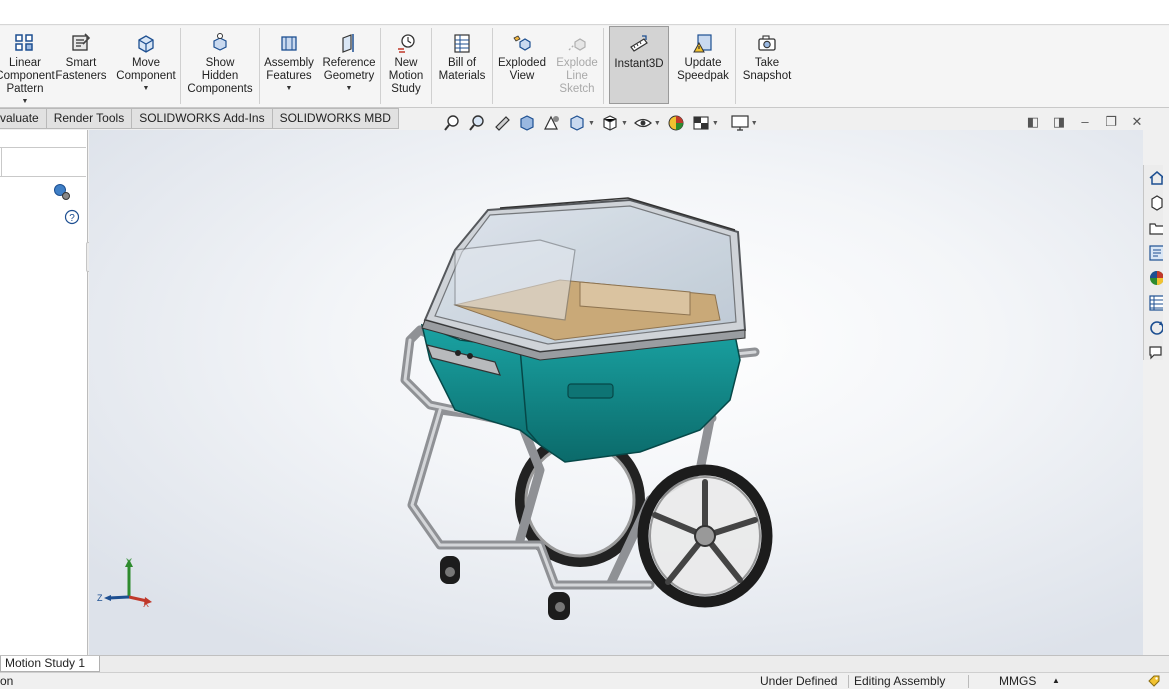 Image resolution: width=1169 pixels, height=689 pixels. What do you see at coordinates (522, 43) in the screenshot?
I see `exploded-view-icon` at bounding box center [522, 43].